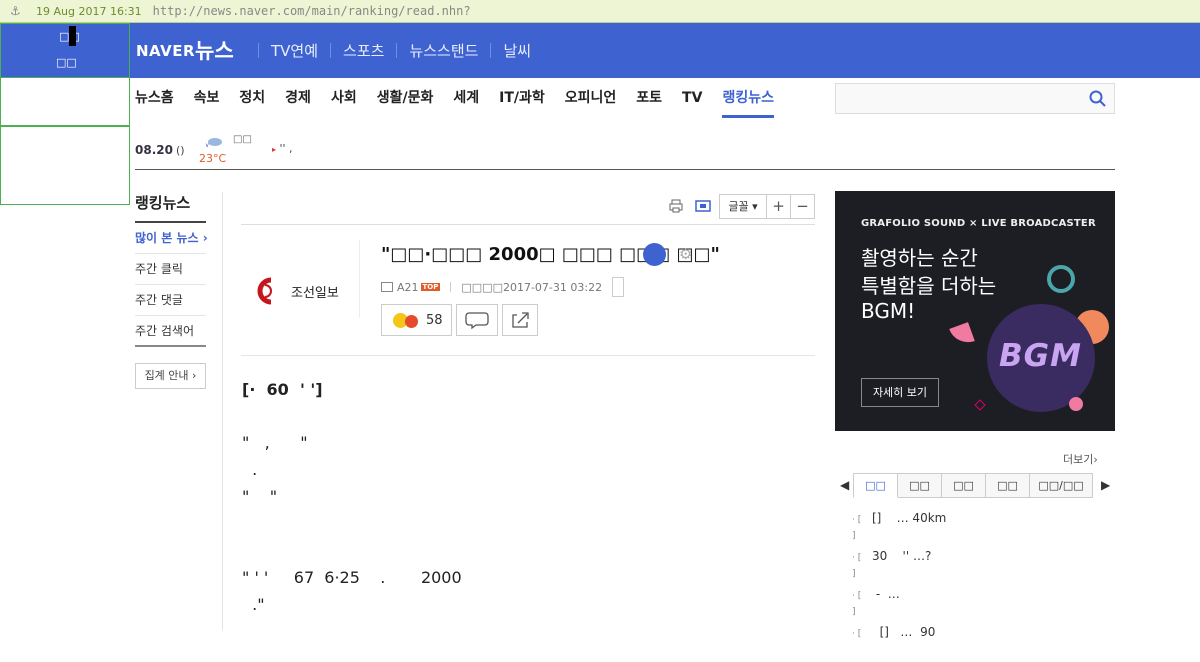 Image resolution: width=1200 pixels, height=662 pixels. I want to click on anchor-icon: ⚓, so click(17, 11).